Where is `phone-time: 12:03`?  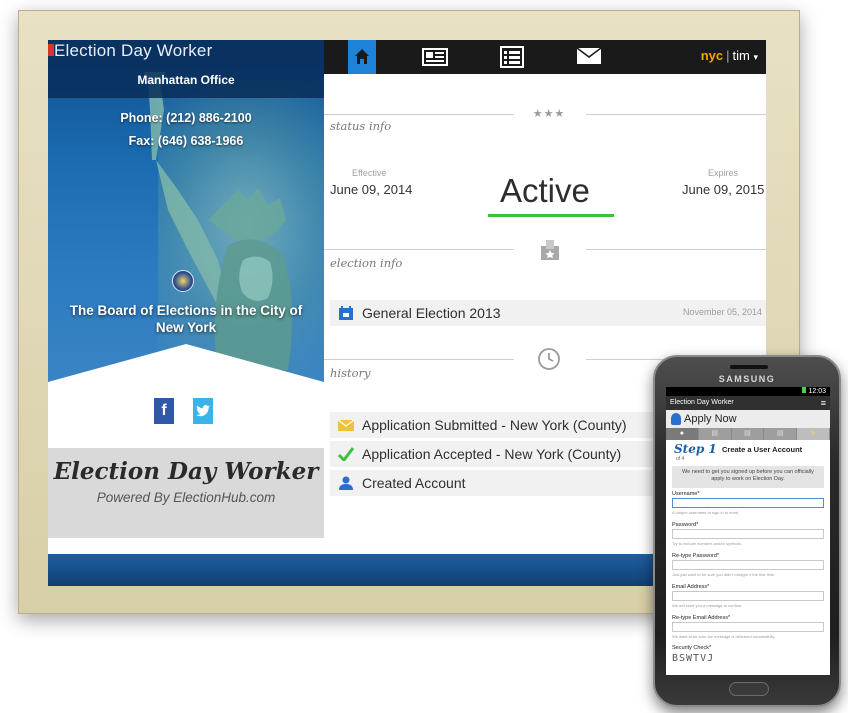
phone-time: 12:03 is located at coordinates (817, 391).